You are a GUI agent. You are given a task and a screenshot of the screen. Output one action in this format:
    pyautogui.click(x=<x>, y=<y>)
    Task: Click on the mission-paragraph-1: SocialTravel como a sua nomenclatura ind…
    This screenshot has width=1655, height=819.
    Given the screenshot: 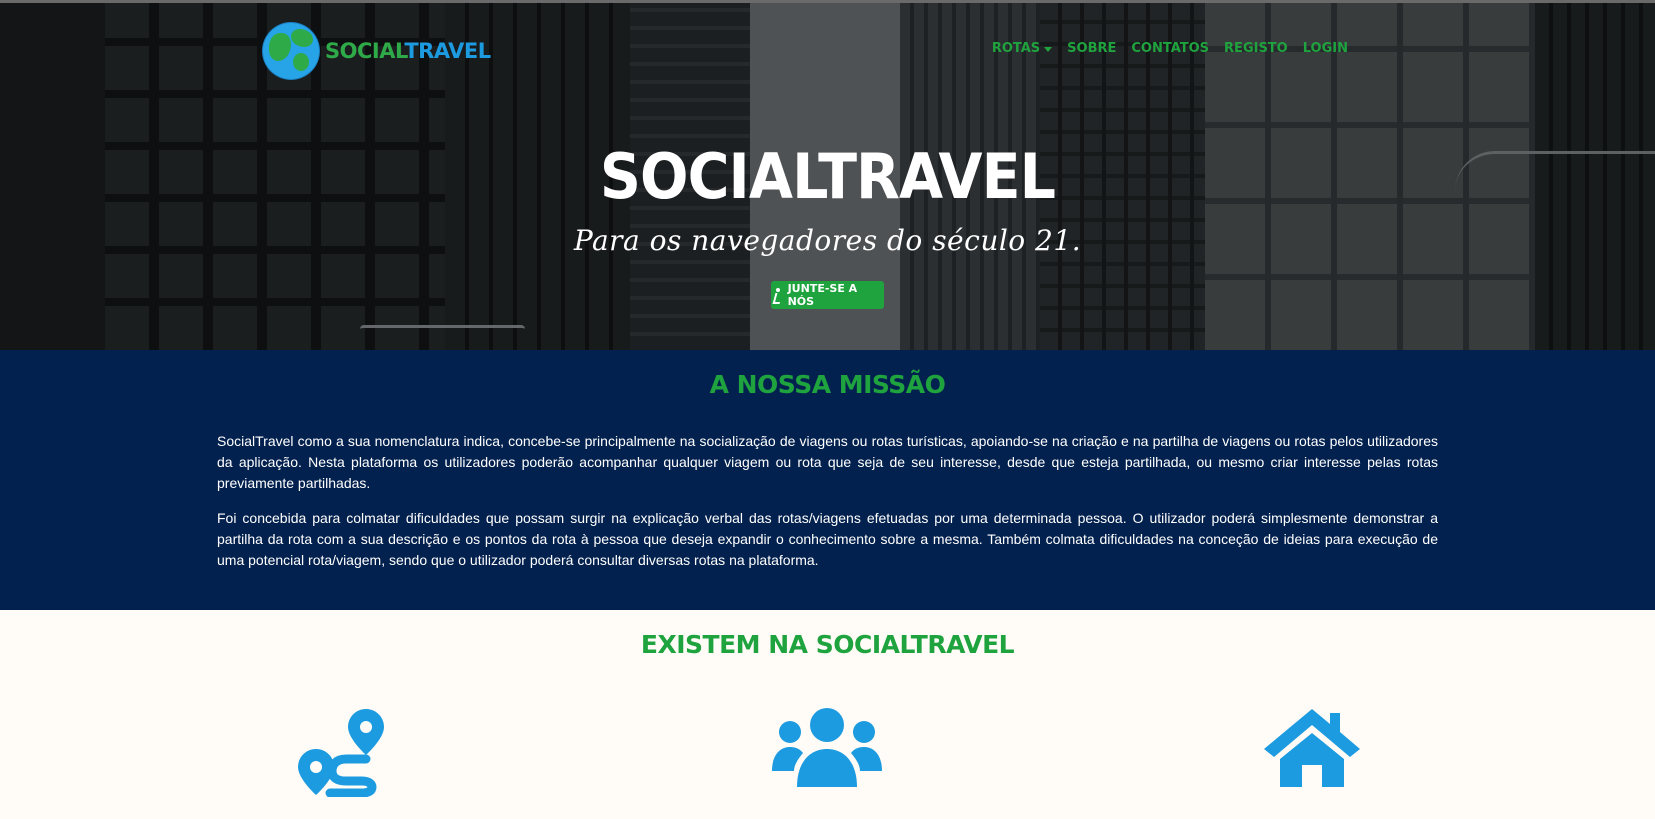 What is the action you would take?
    pyautogui.click(x=827, y=462)
    